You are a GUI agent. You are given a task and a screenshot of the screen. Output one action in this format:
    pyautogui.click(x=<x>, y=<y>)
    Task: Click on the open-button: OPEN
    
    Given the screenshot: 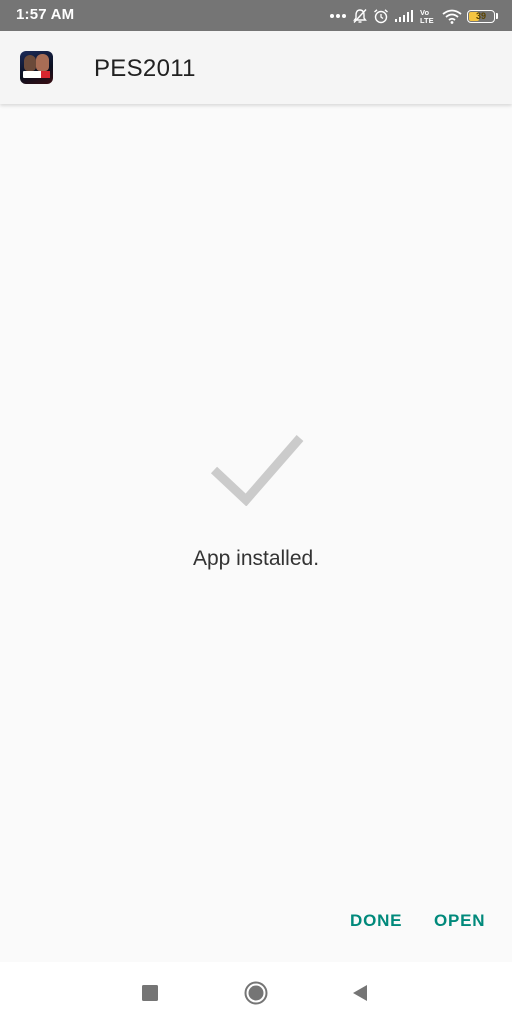 What is the action you would take?
    pyautogui.click(x=459, y=921)
    